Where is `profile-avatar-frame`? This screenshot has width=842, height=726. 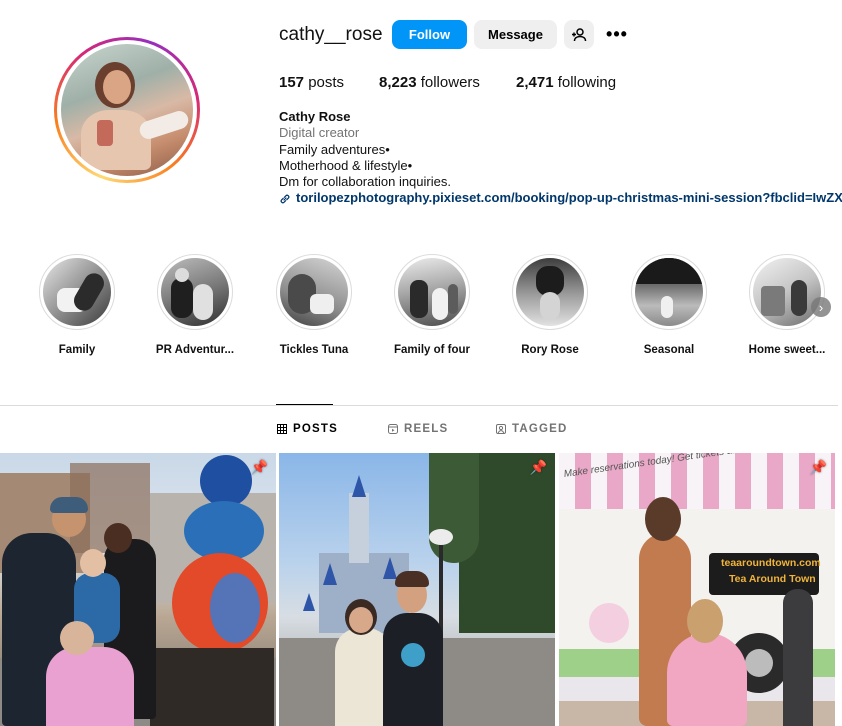
profile-avatar-frame is located at coordinates (127, 110).